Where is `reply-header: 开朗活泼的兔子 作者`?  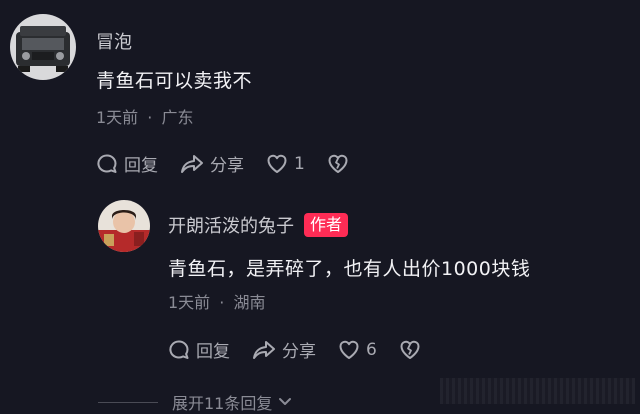 reply-header: 开朗活泼的兔子 作者 is located at coordinates (258, 225).